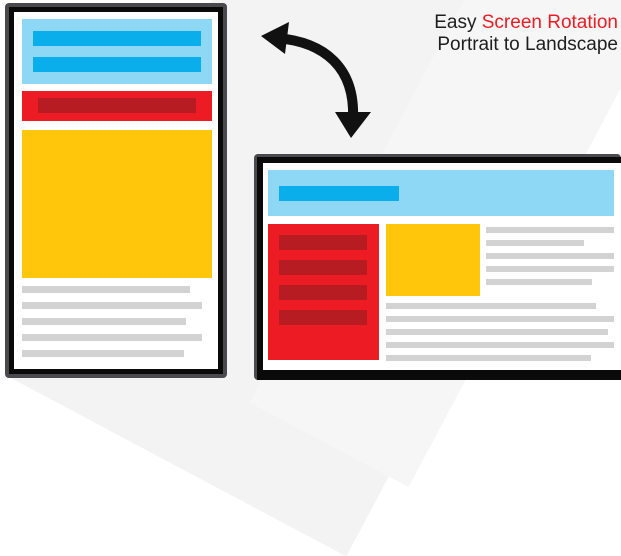 Image resolution: width=621 pixels, height=556 pixels. Describe the element at coordinates (339, 193) in the screenshot. I see `landscape-header-bar` at that location.